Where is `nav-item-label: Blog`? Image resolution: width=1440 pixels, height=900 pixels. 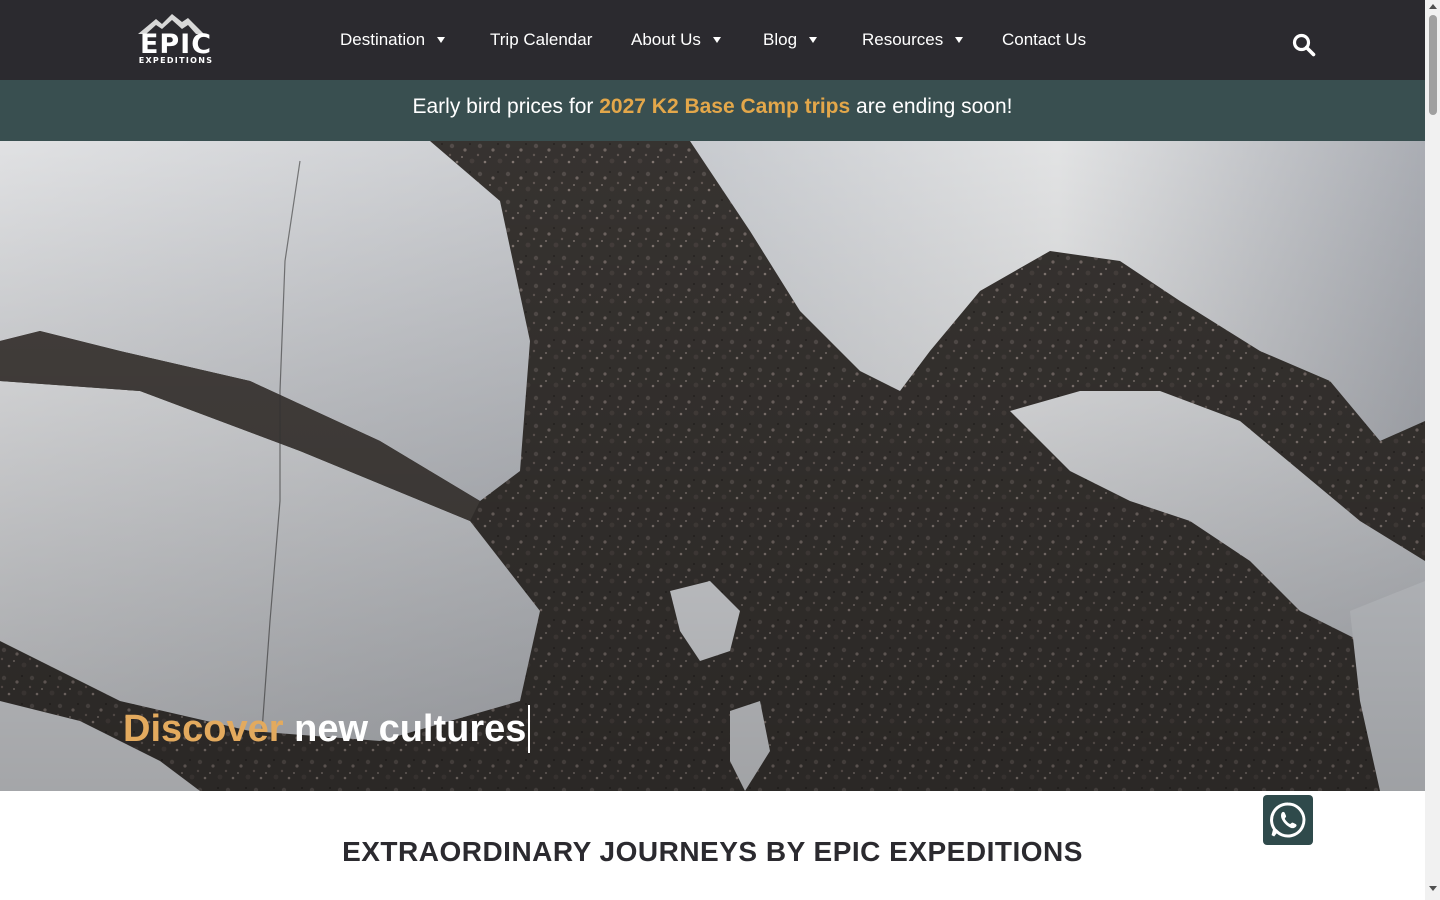
nav-item-label: Blog is located at coordinates (780, 39).